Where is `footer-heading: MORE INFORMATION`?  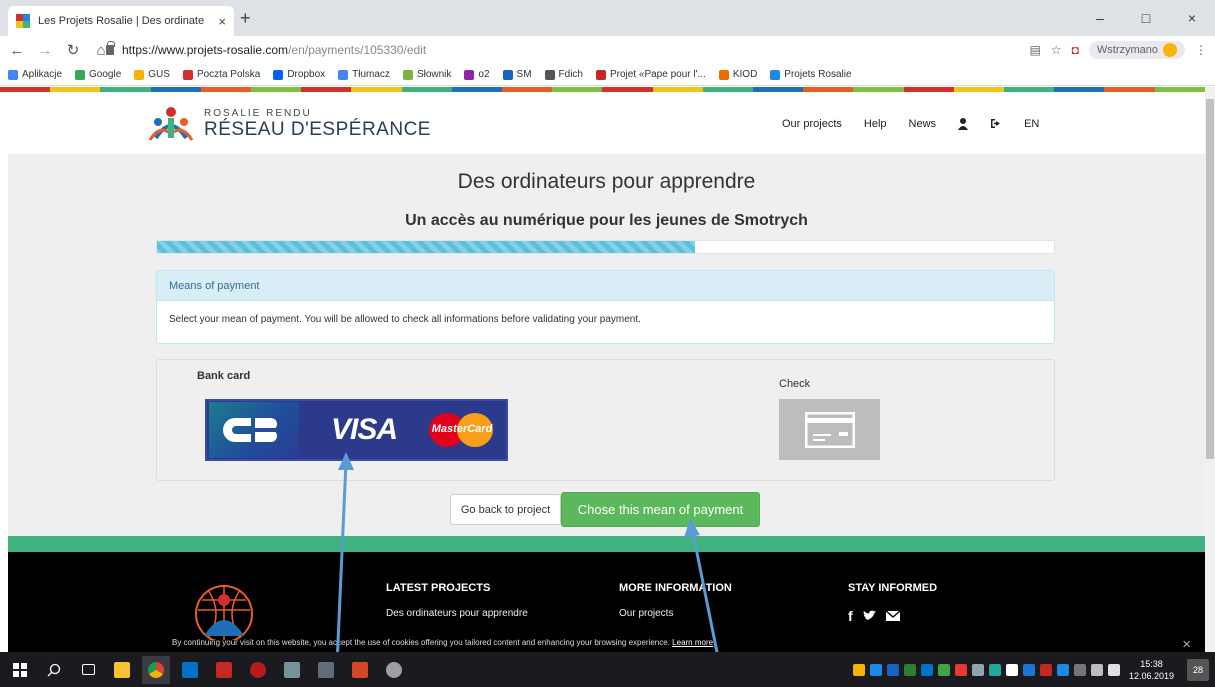
footer-heading: MORE INFORMATION is located at coordinates (675, 588).